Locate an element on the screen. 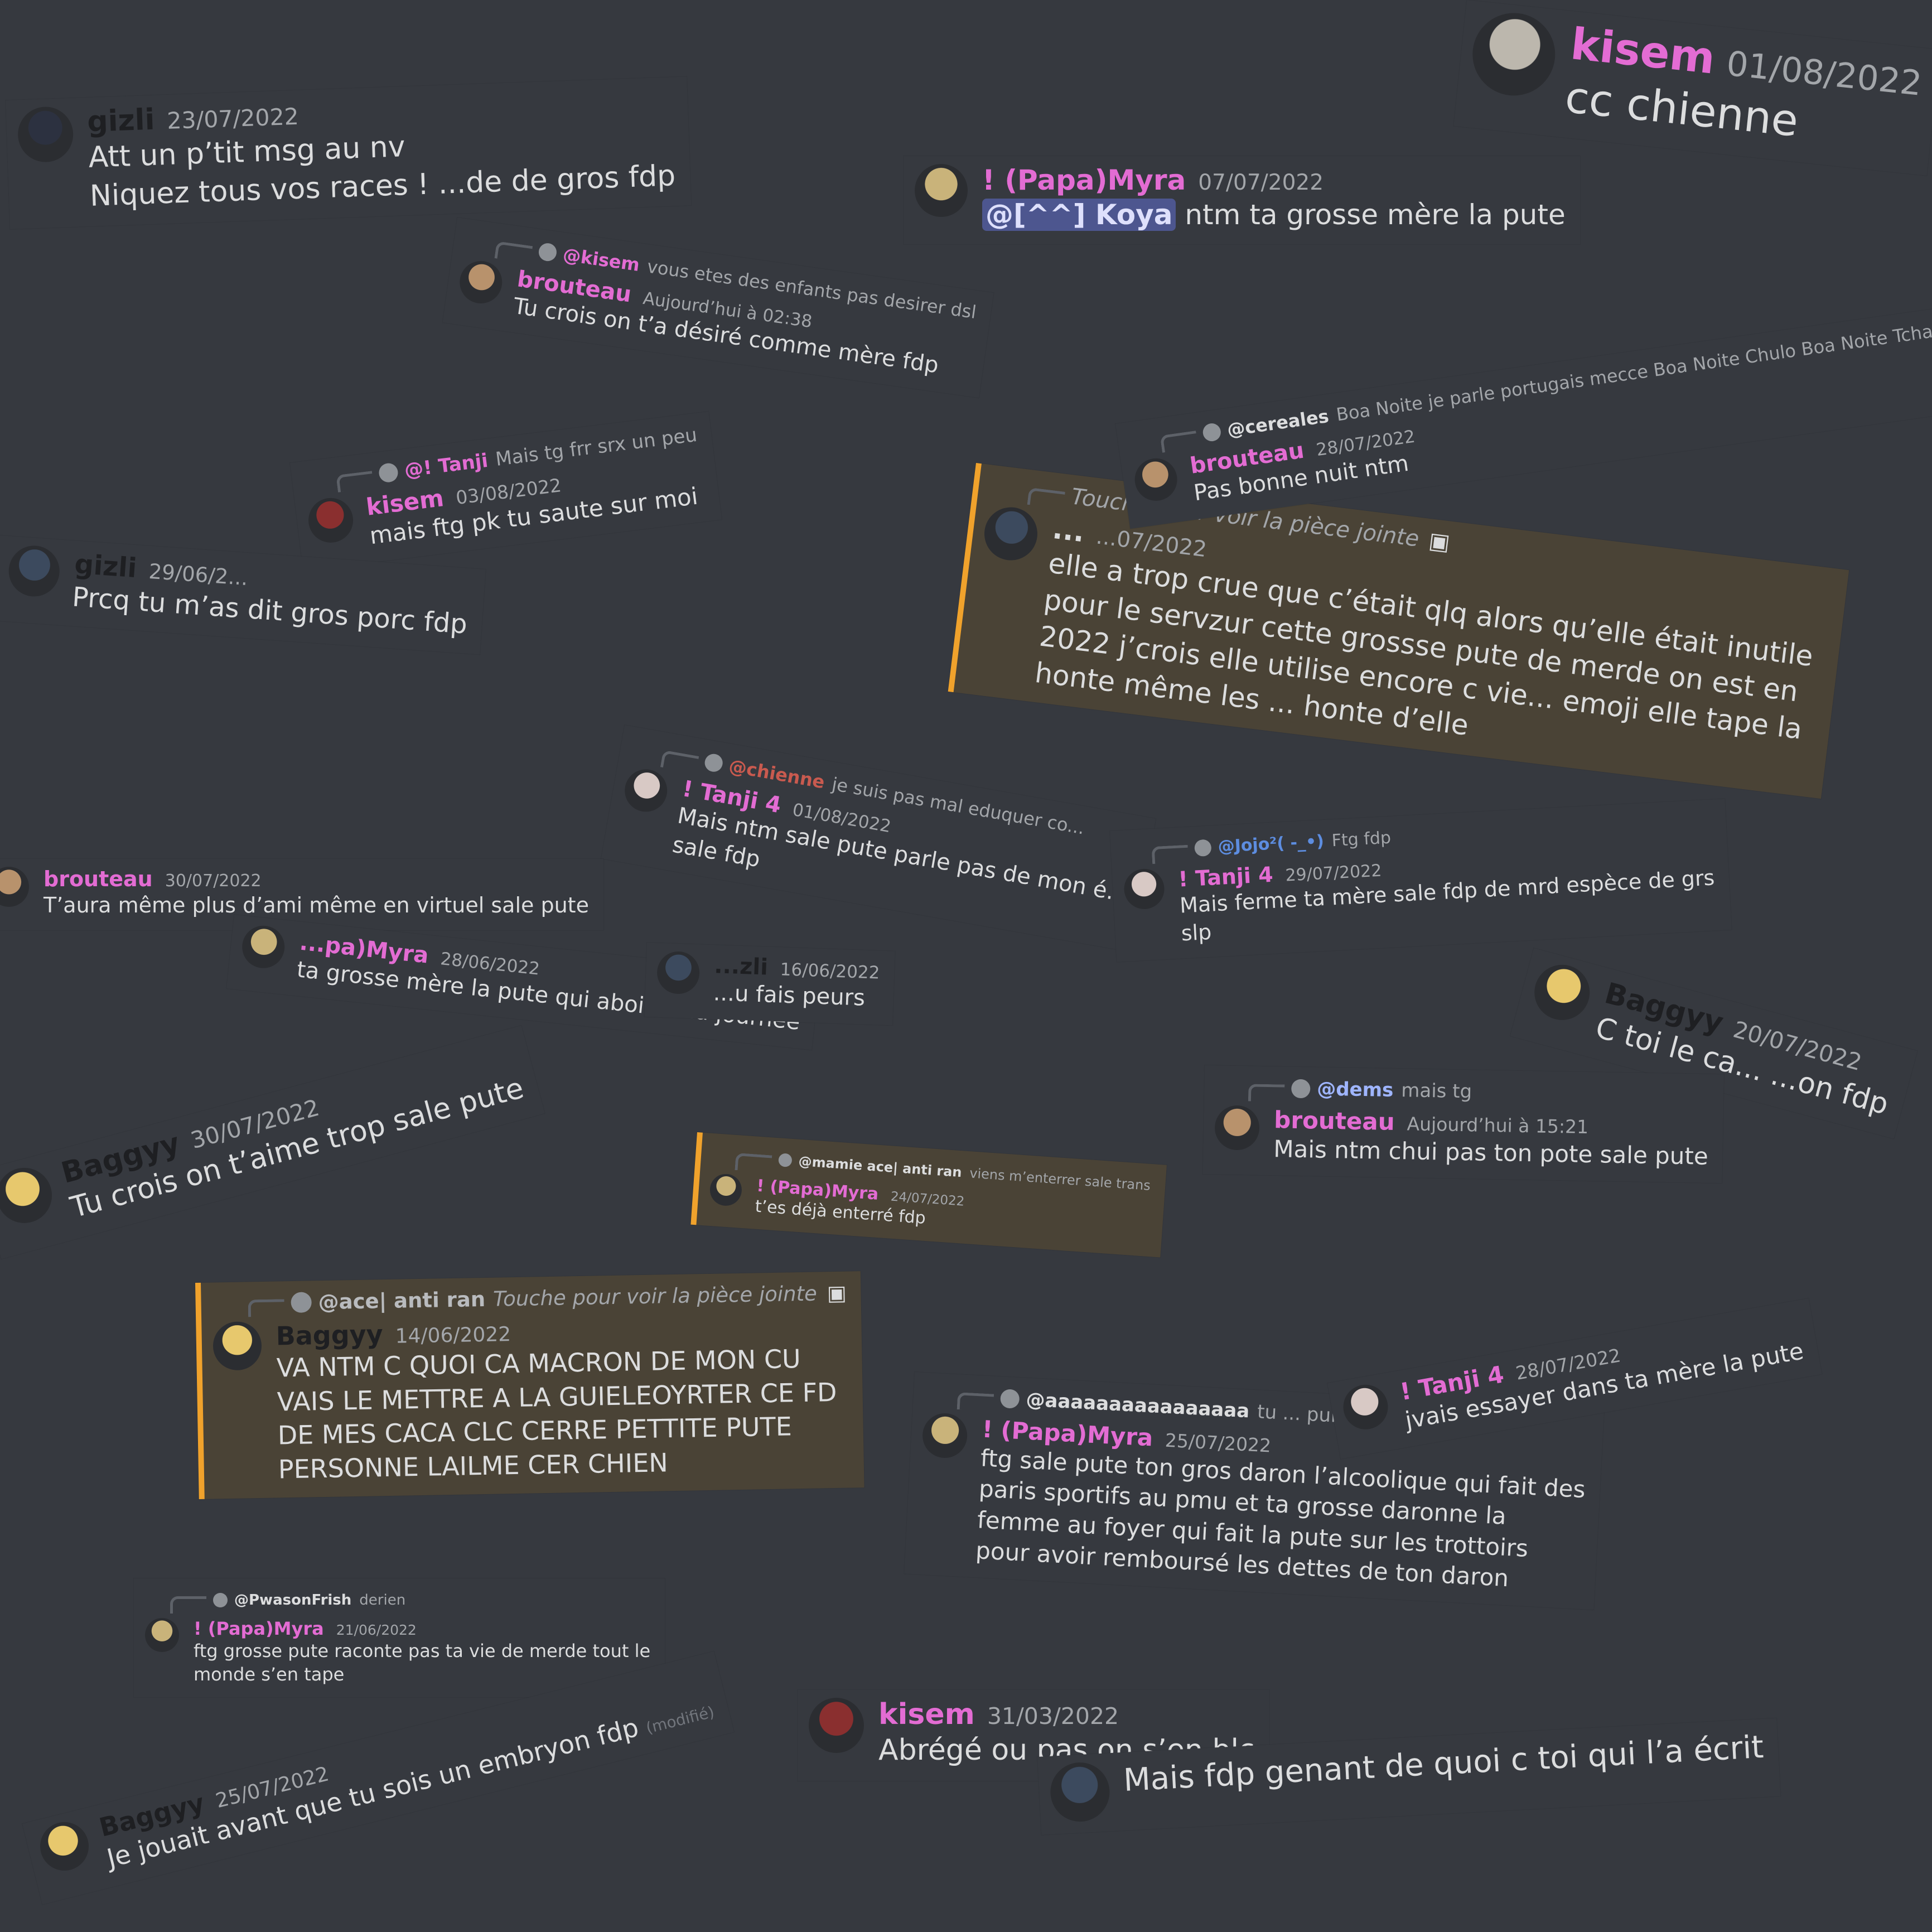 The width and height of the screenshot is (1932, 1932). message-text-content: ...u fais peurs is located at coordinates (789, 995).